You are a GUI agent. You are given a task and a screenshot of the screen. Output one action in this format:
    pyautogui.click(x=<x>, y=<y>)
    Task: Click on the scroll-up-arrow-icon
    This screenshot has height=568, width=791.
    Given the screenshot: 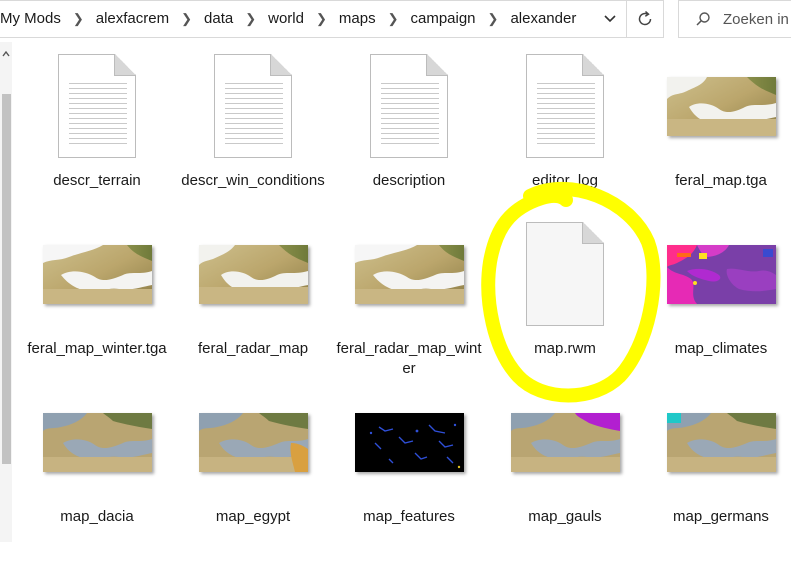 What is the action you would take?
    pyautogui.click(x=6, y=54)
    